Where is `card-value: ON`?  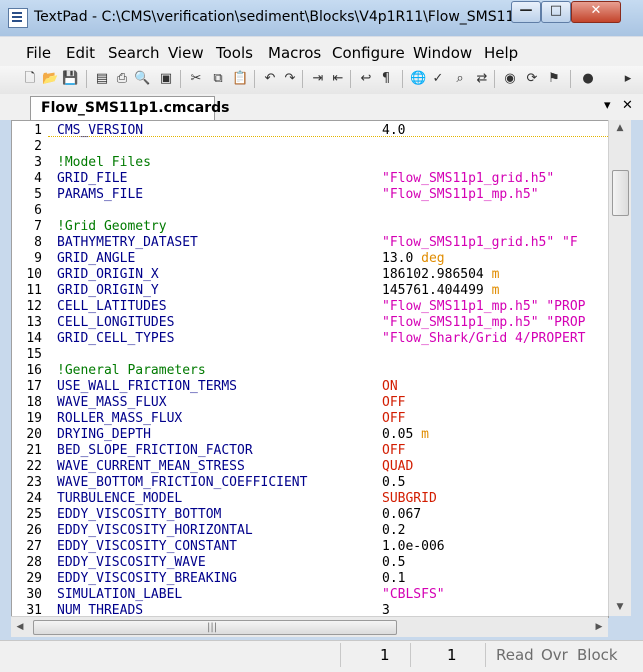
card-value: ON is located at coordinates (390, 387).